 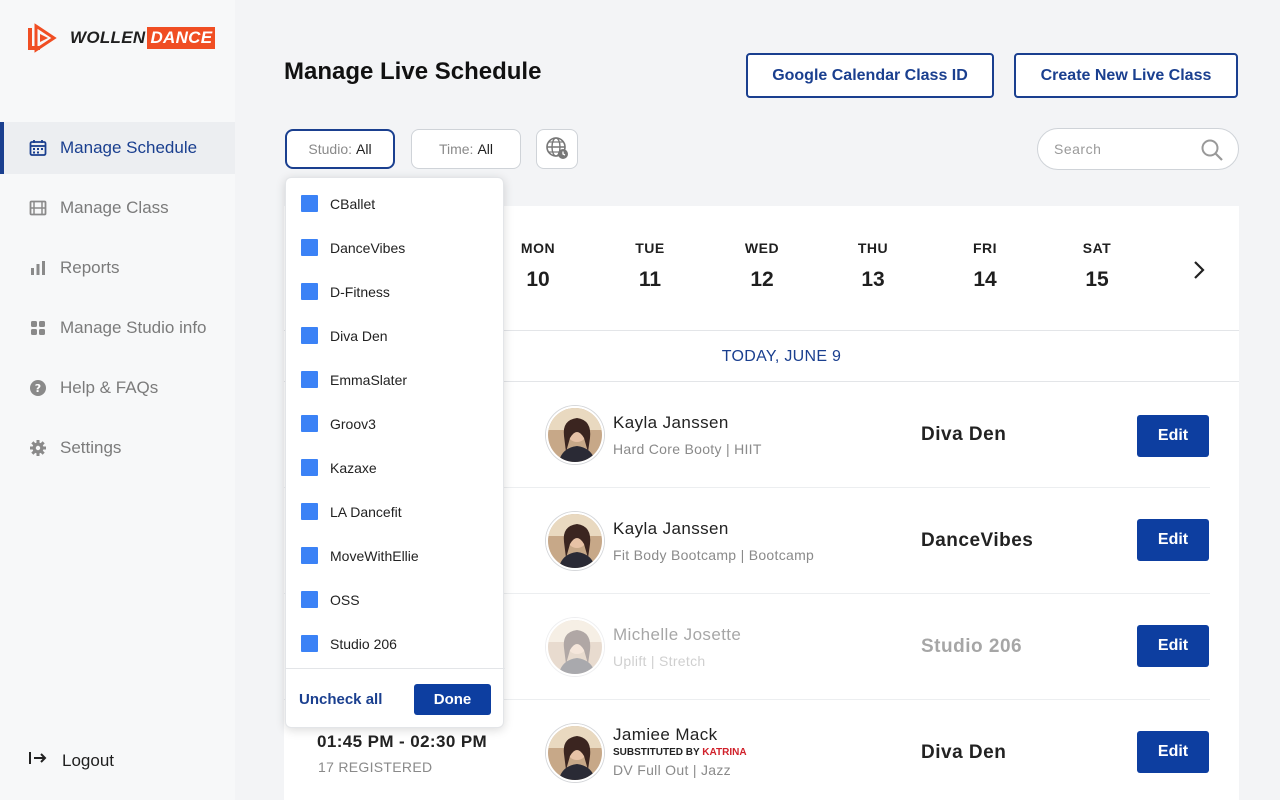 I want to click on time-filter: Time: All, so click(x=466, y=149).